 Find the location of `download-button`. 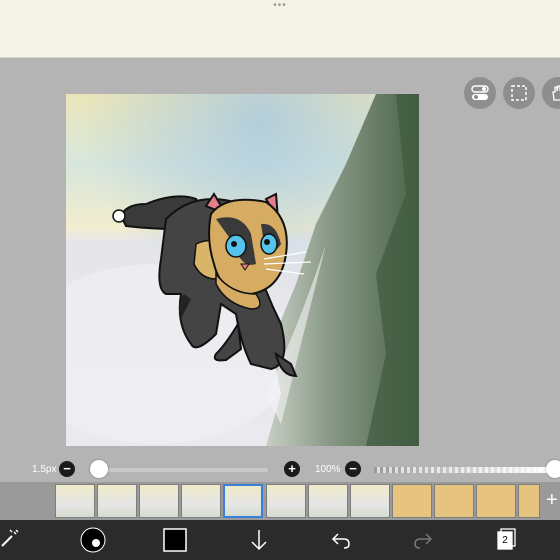

download-button is located at coordinates (259, 540).